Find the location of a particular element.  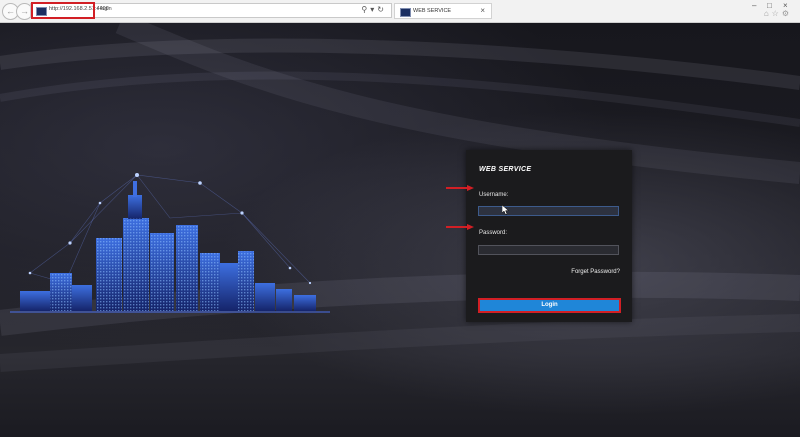

browser-tools: ⌂☆⚙ is located at coordinates (778, 13).